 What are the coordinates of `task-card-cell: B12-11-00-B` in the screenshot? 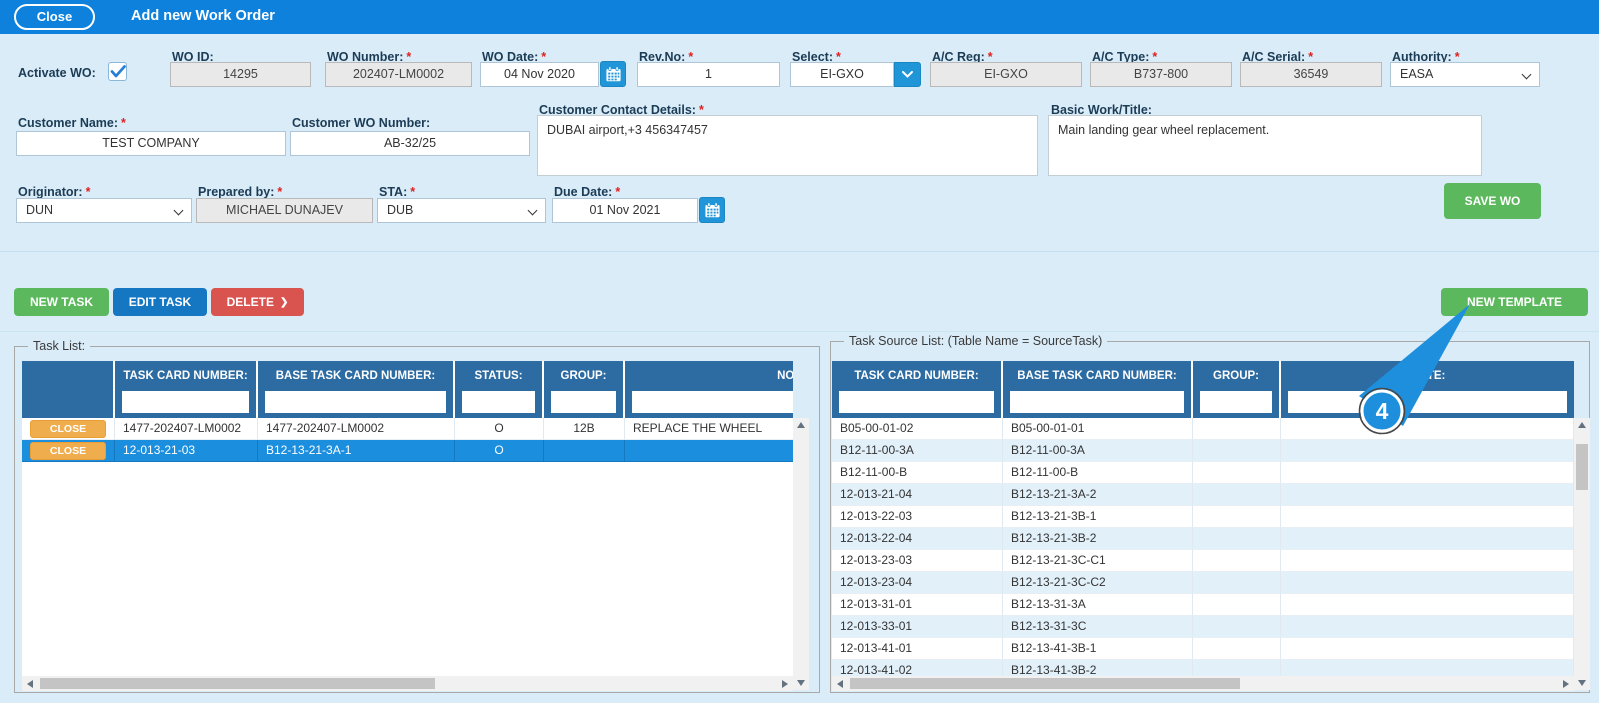 It's located at (917, 473).